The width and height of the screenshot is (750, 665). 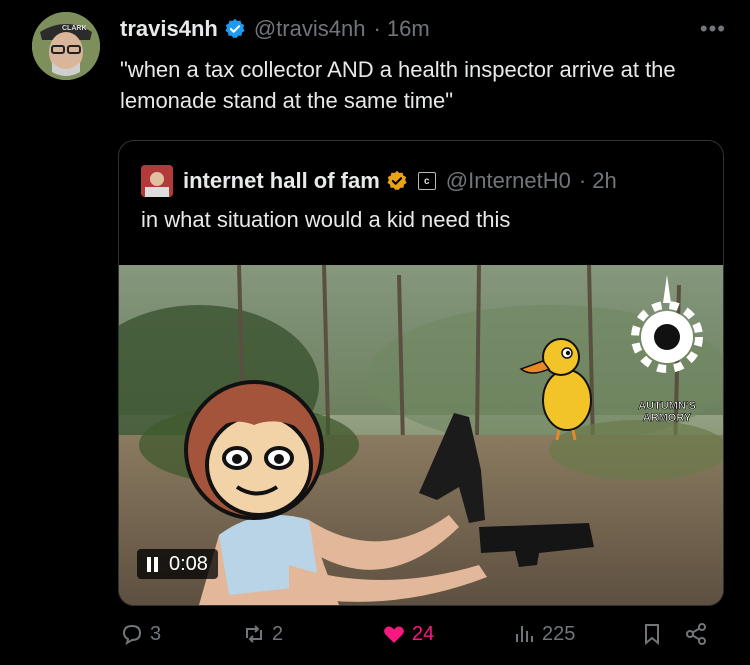 I want to click on svg-text: AUTUMN'S, so click(x=667, y=406).